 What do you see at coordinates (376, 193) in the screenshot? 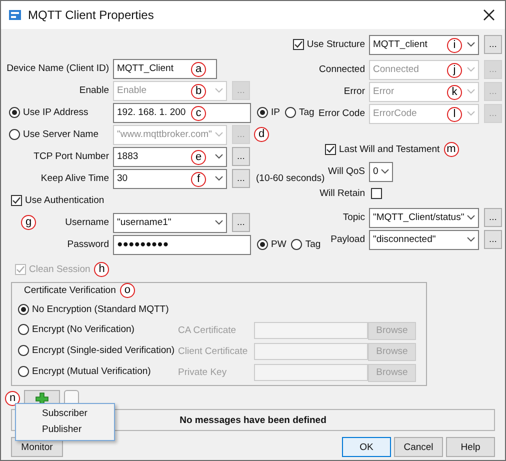
I see `checkbox` at bounding box center [376, 193].